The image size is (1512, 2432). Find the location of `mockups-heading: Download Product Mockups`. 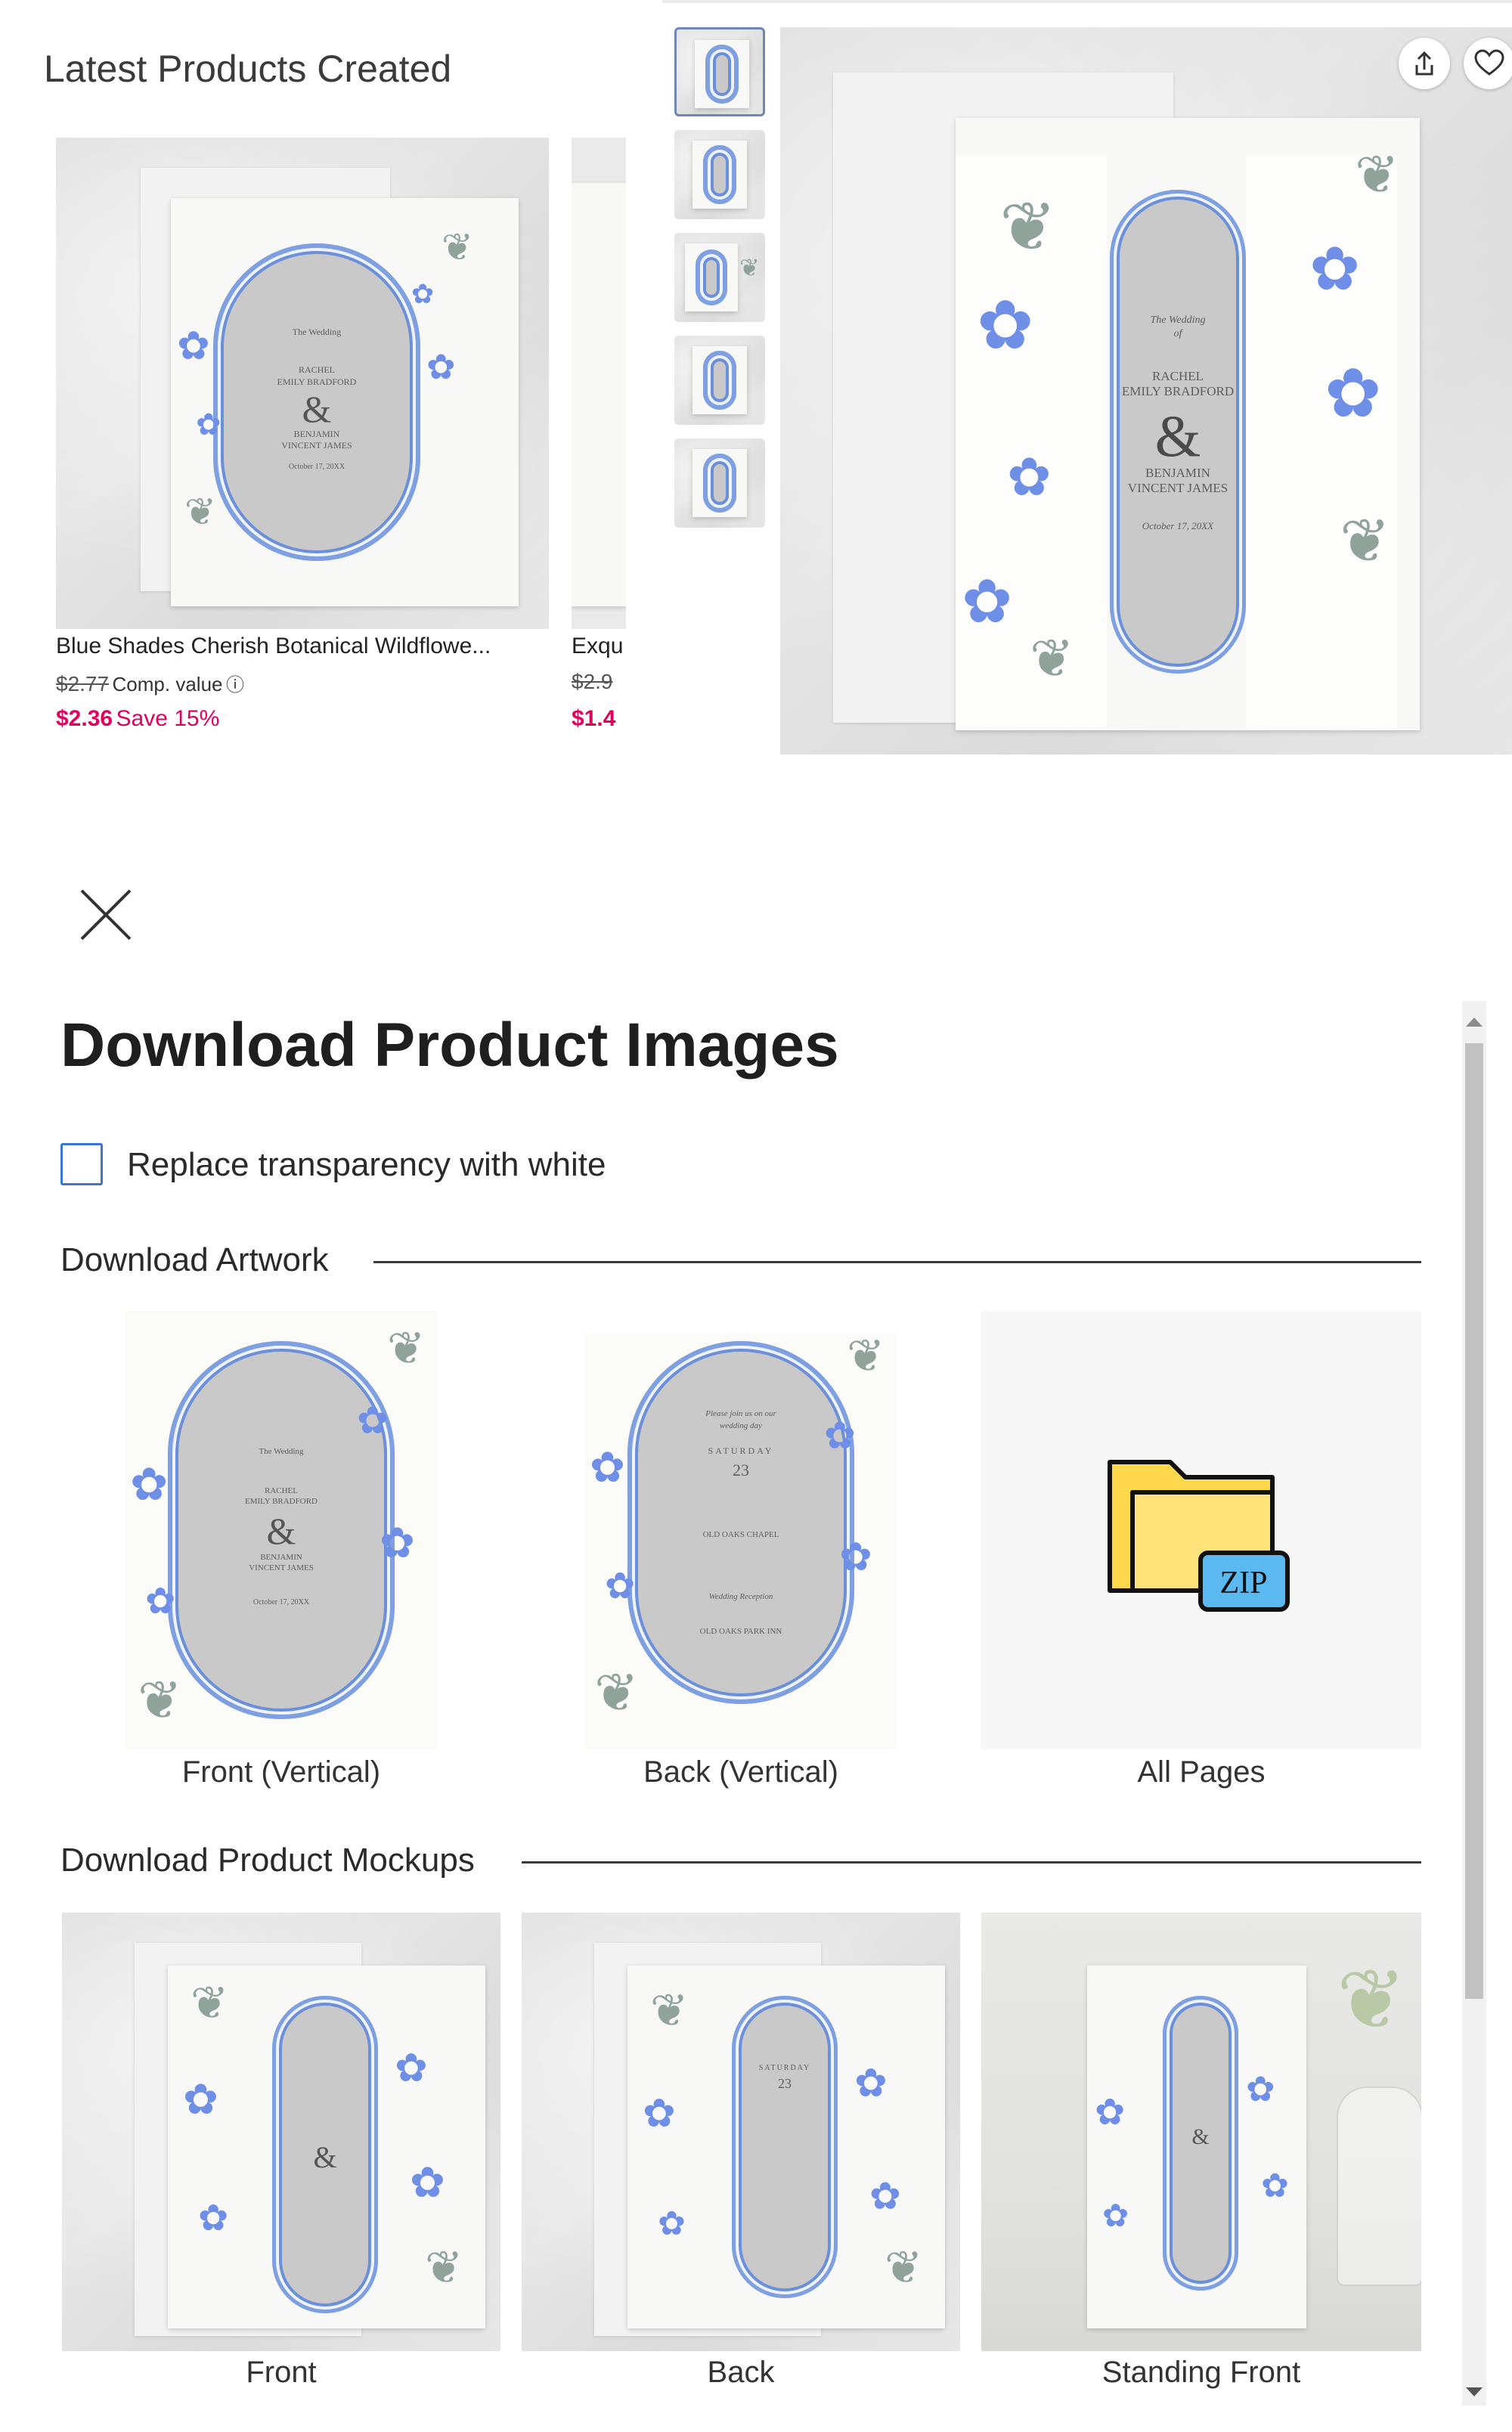

mockups-heading: Download Product Mockups is located at coordinates (278, 1861).